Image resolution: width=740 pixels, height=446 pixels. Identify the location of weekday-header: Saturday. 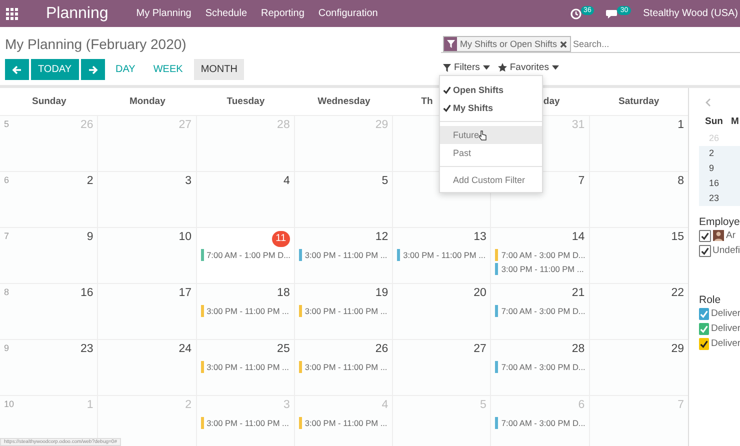
(639, 101).